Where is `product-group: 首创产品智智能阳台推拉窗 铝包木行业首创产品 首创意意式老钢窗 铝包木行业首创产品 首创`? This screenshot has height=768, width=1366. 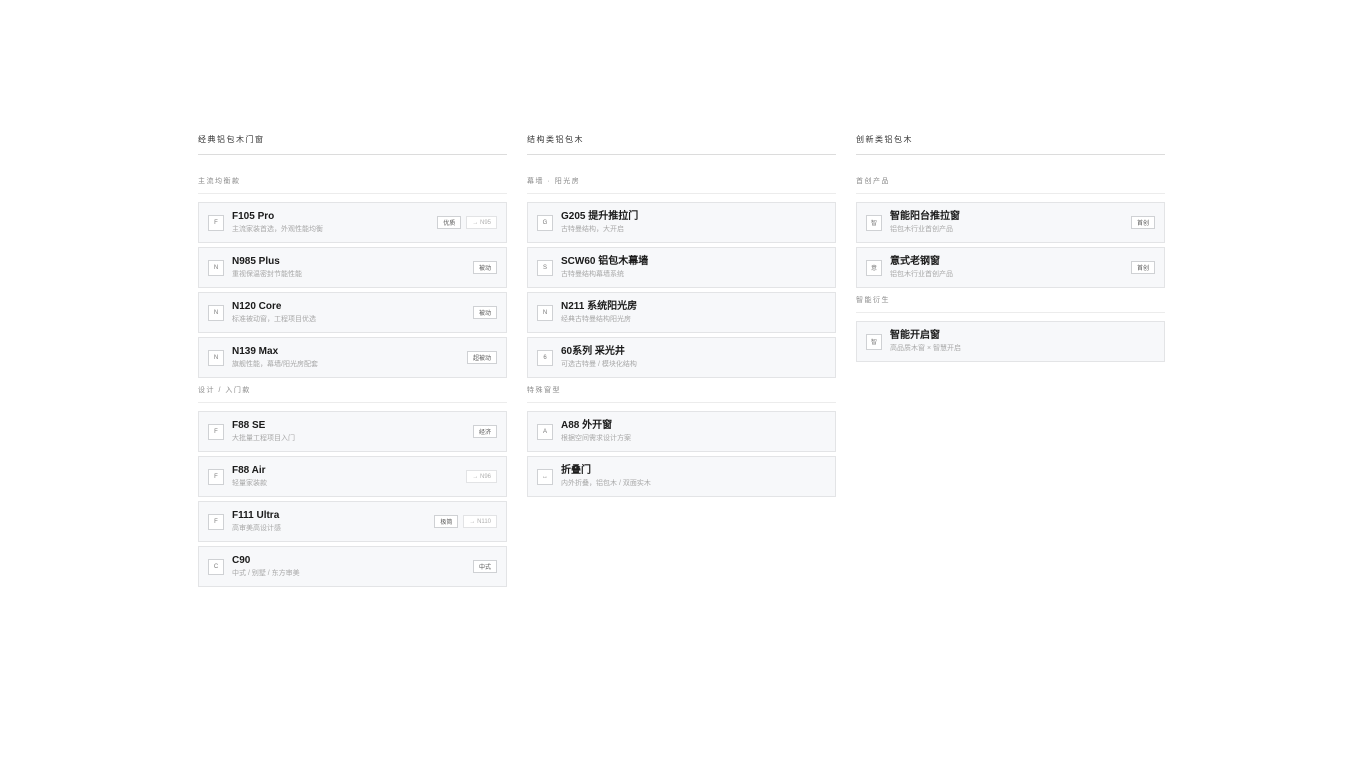
product-group: 首创产品智智能阳台推拉窗 铝包木行业首创产品 首创意意式老钢窗 铝包木行业首创产品 首创 is located at coordinates (1010, 232).